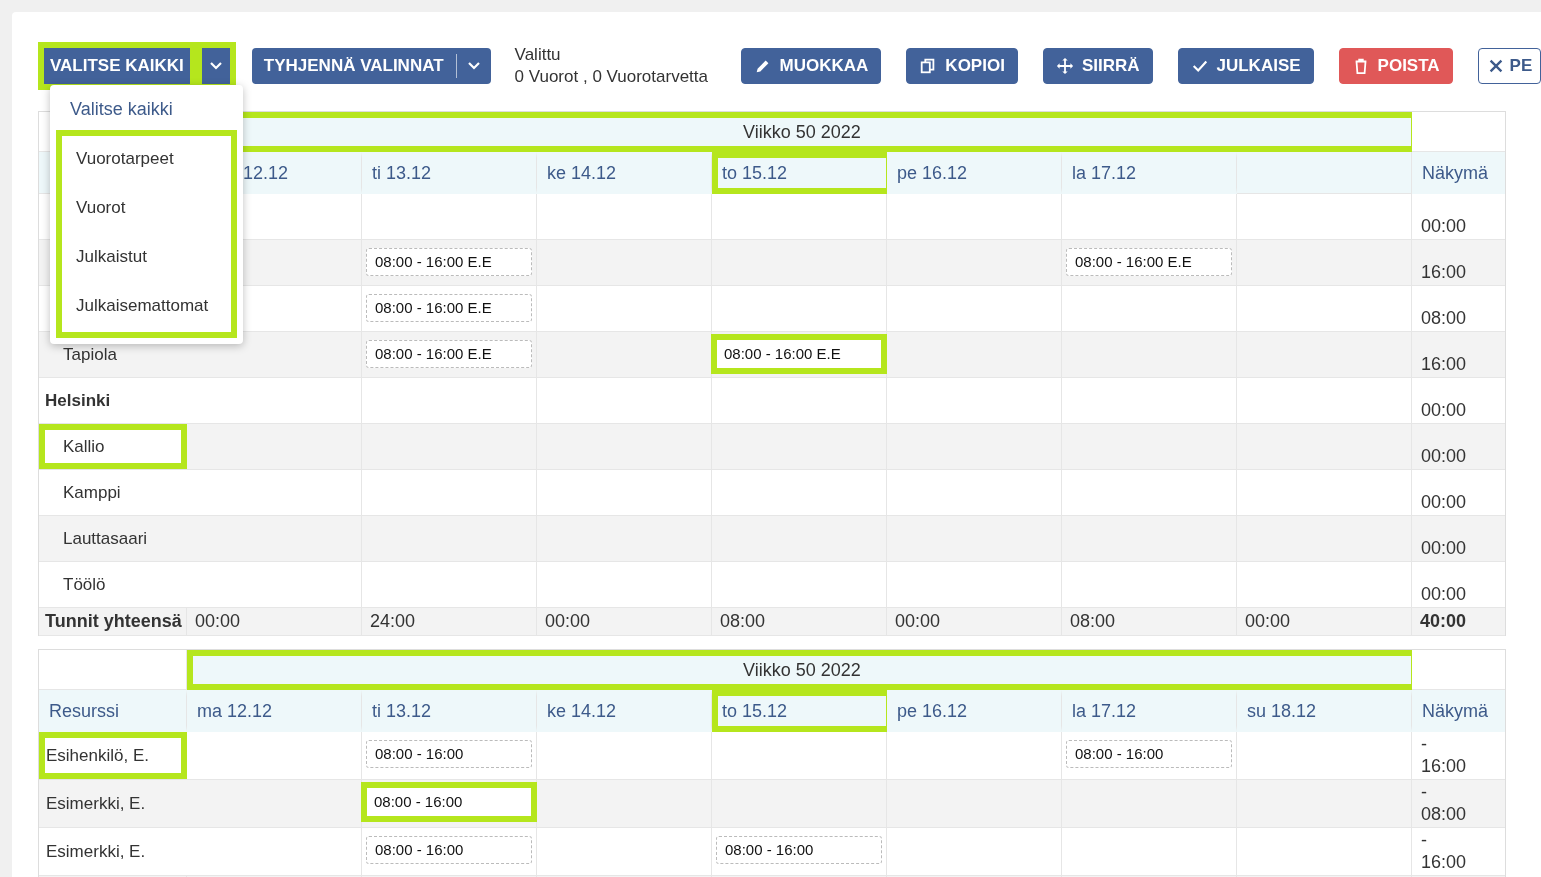 The height and width of the screenshot is (877, 1541). I want to click on day-header: su 18.12, so click(1324, 711).